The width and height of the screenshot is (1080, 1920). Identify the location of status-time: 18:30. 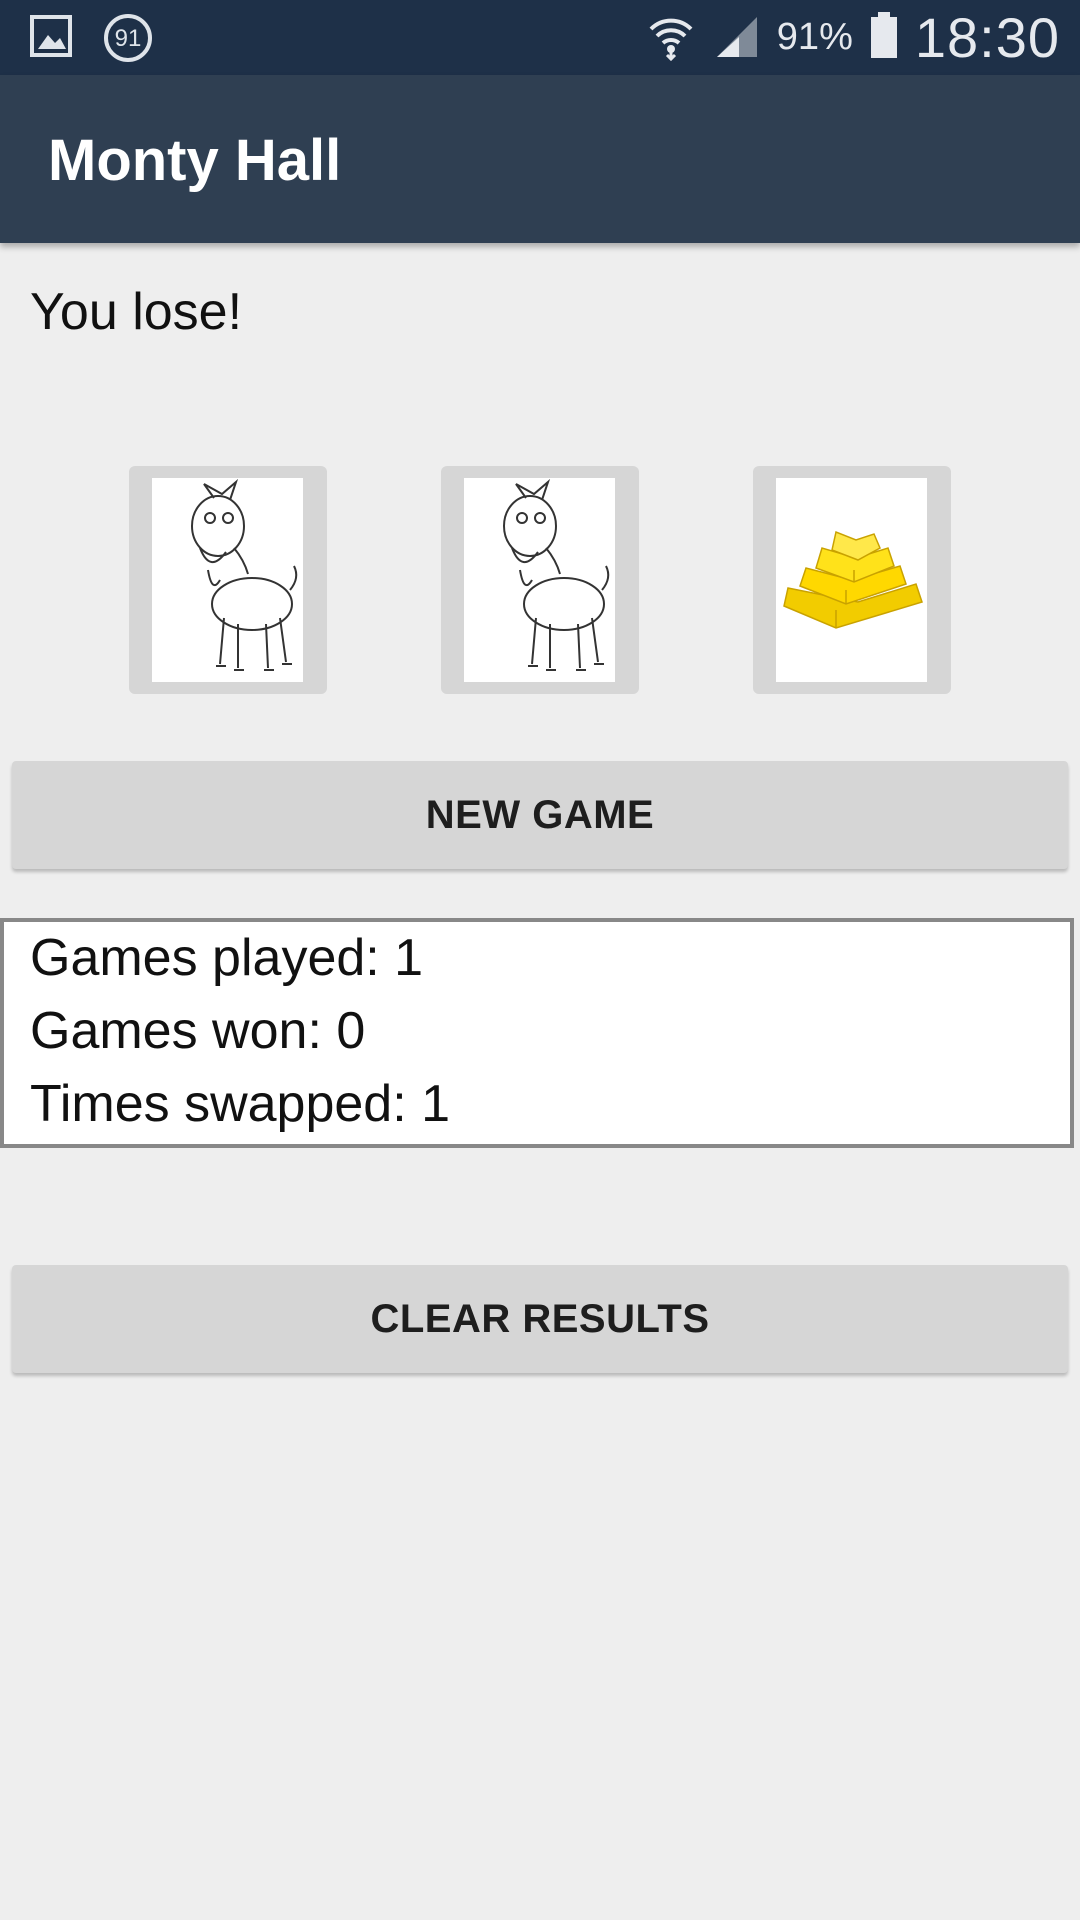
(987, 37).